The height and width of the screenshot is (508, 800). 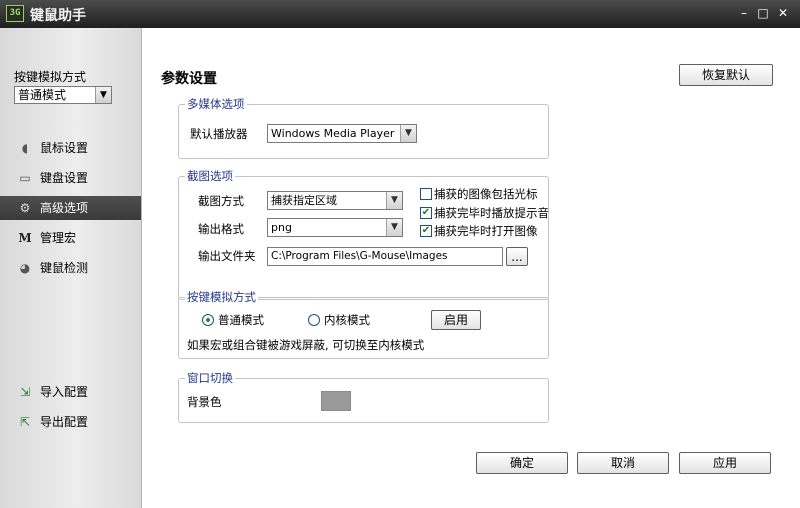 What do you see at coordinates (25, 268) in the screenshot?
I see `detect-icon: ◕` at bounding box center [25, 268].